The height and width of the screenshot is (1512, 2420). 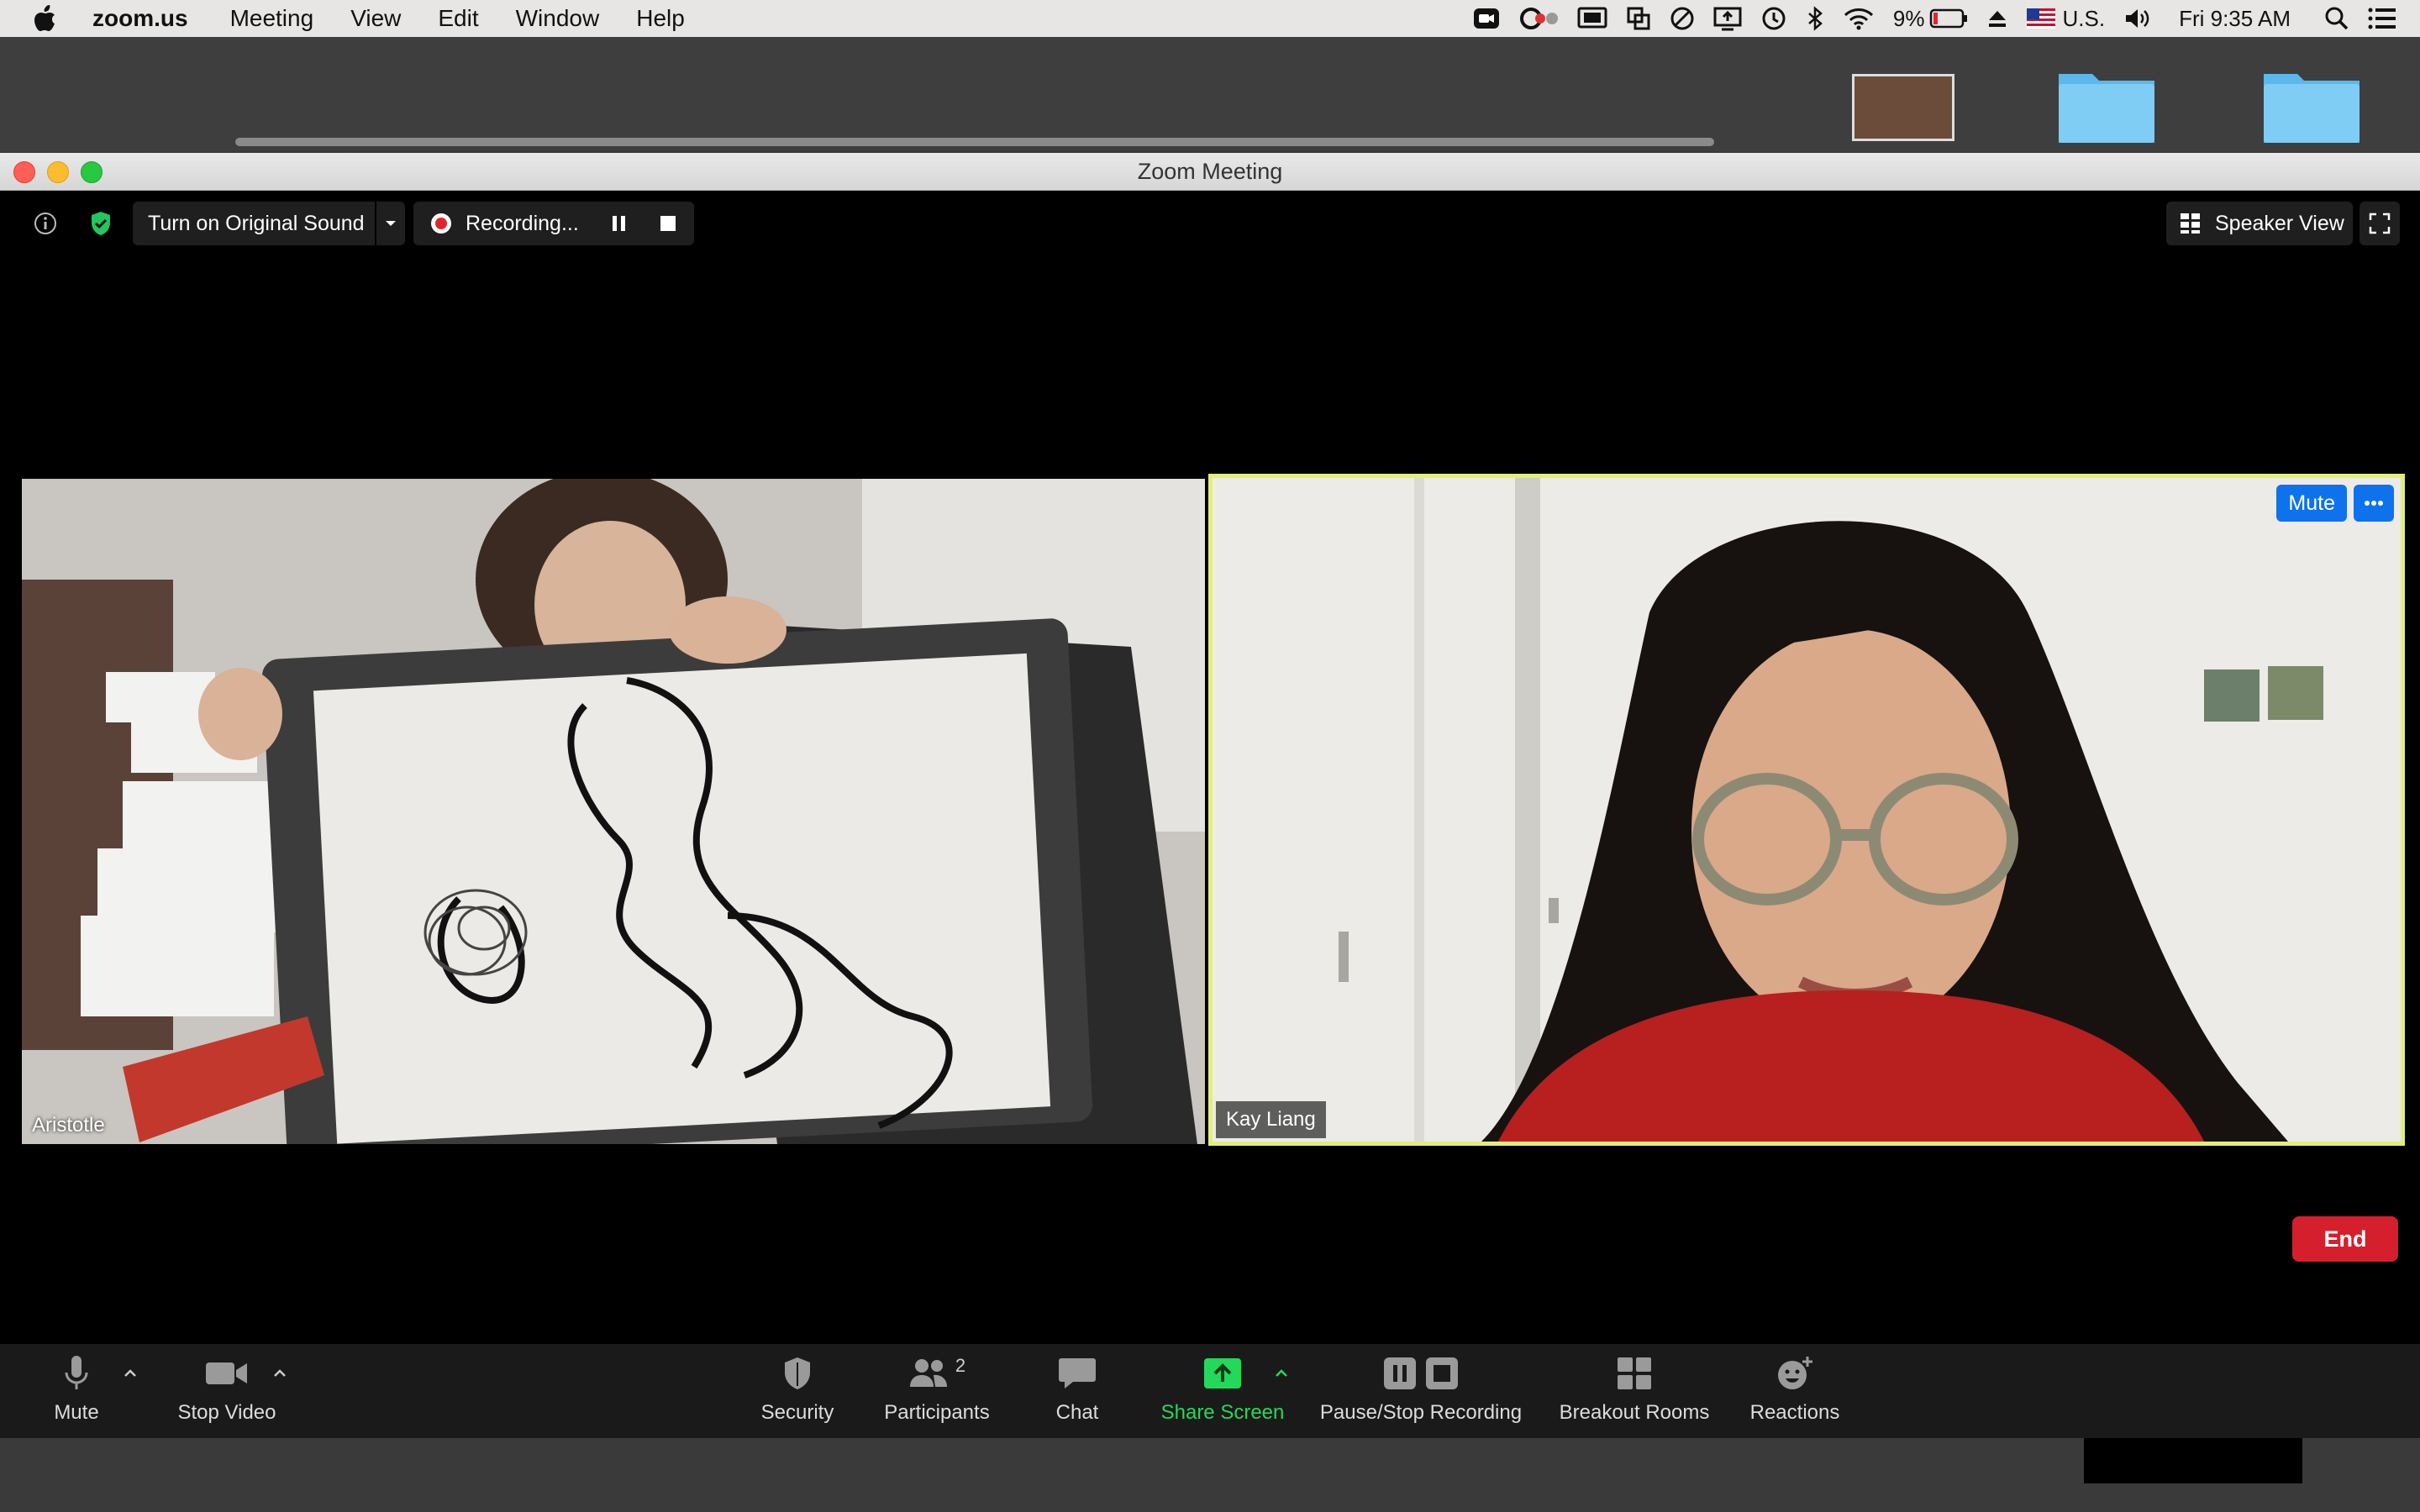 What do you see at coordinates (1859, 18) in the screenshot?
I see `wifi-icon` at bounding box center [1859, 18].